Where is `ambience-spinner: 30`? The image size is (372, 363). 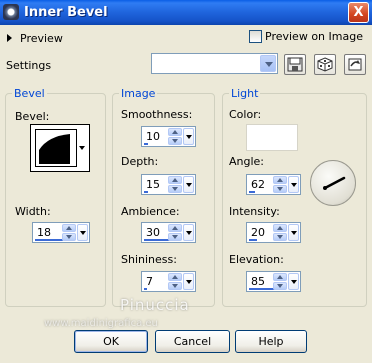 ambience-spinner: 30 is located at coordinates (168, 232).